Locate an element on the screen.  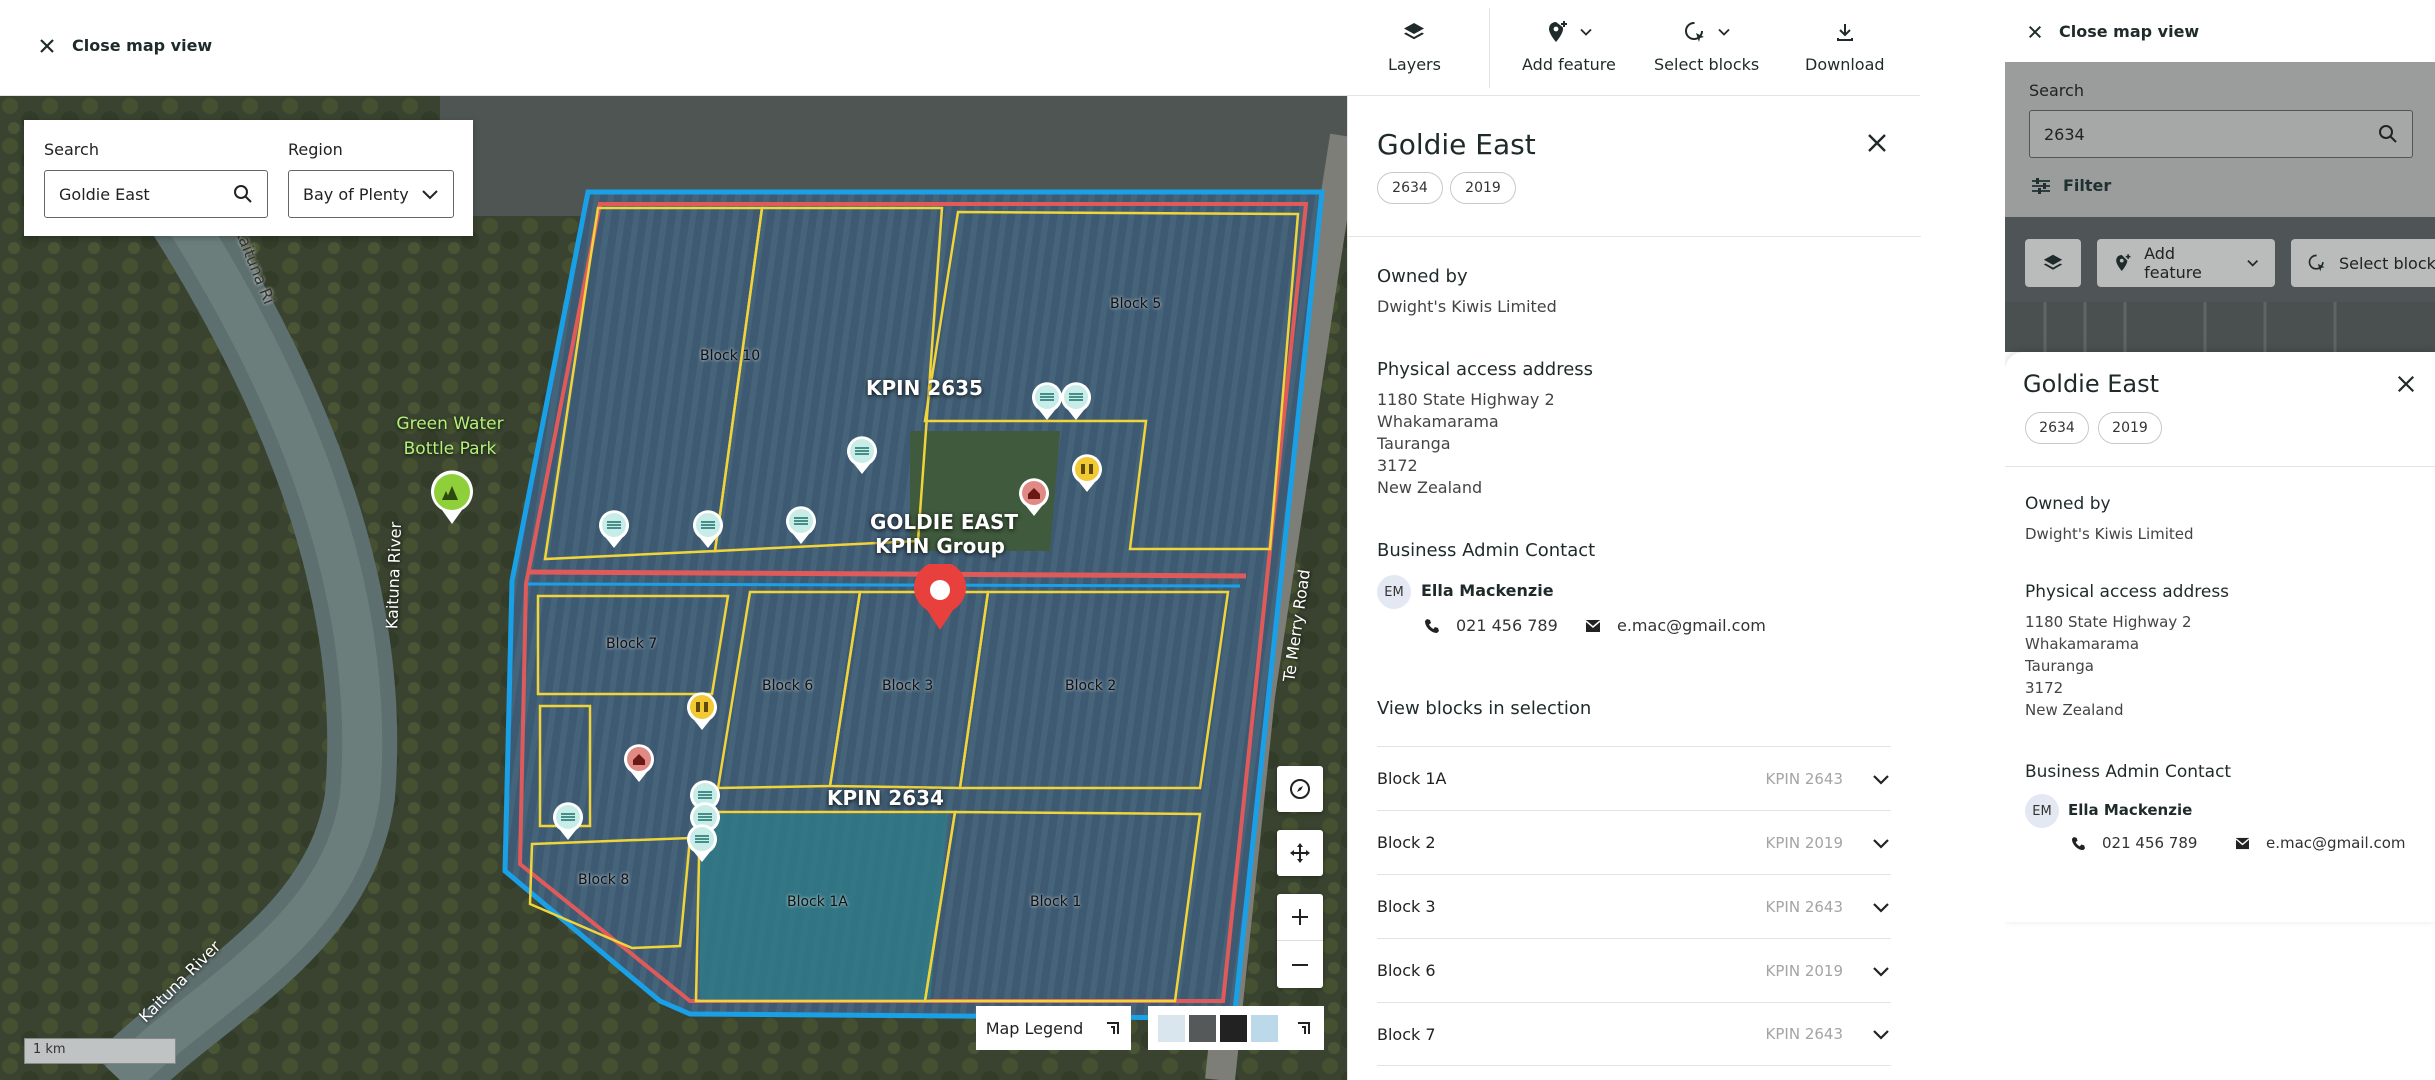
kpin-chip: 2634 is located at coordinates (1410, 188).